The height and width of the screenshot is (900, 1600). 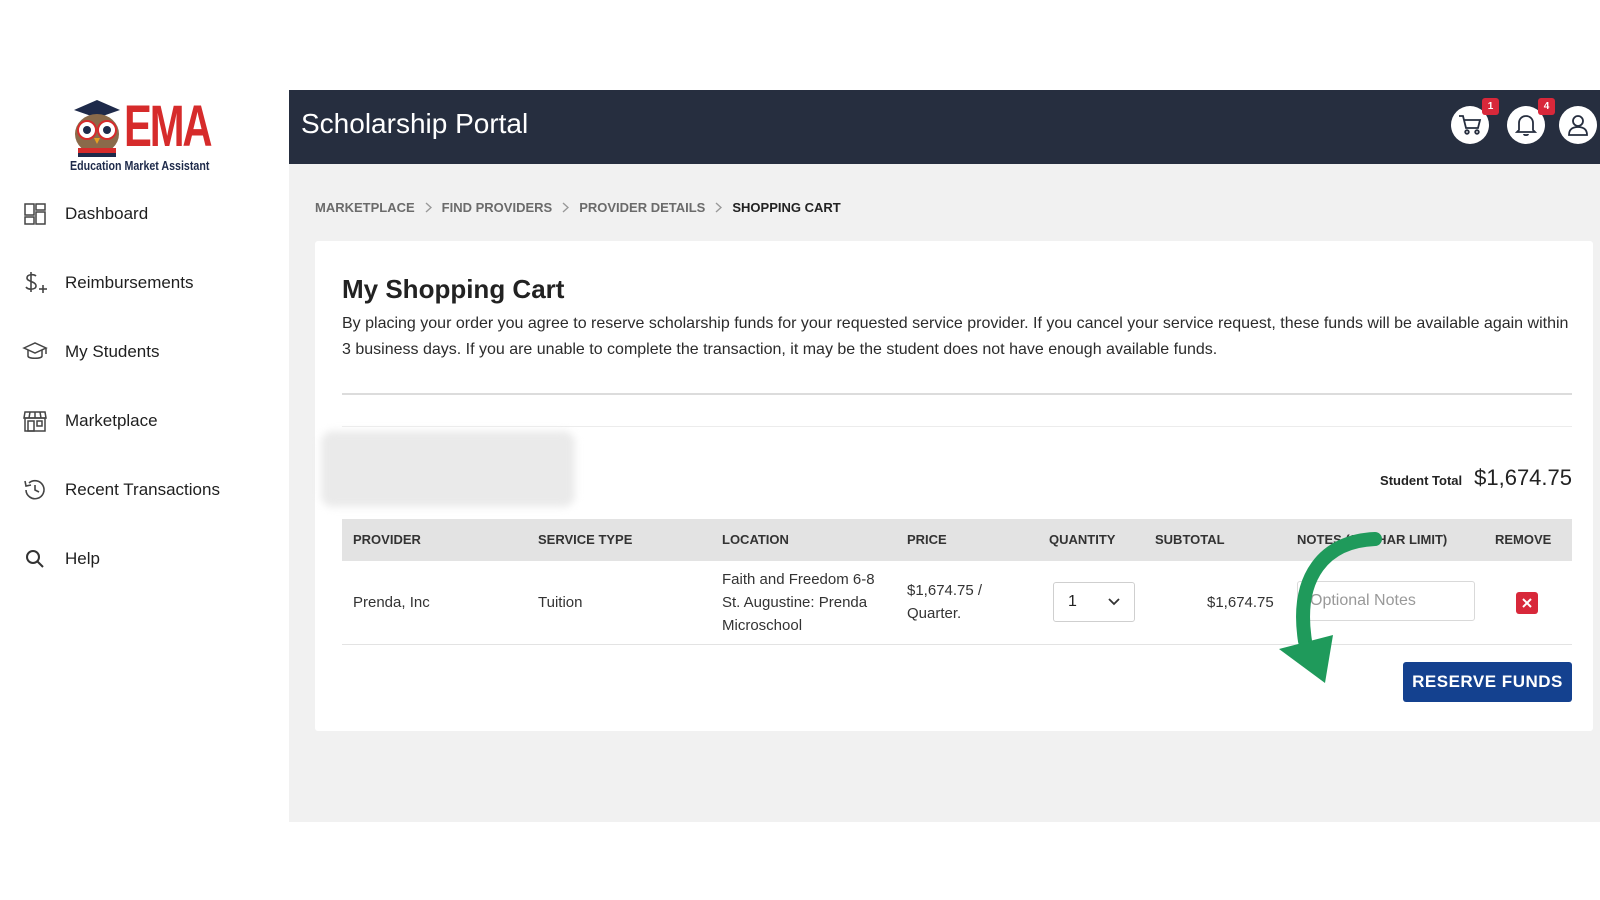 What do you see at coordinates (144, 559) in the screenshot?
I see `sidebar-item-help: Help` at bounding box center [144, 559].